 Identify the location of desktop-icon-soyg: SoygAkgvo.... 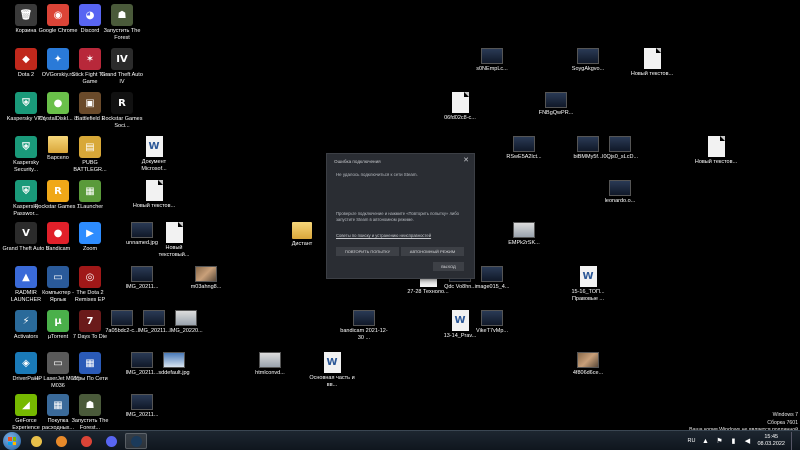
(588, 60).